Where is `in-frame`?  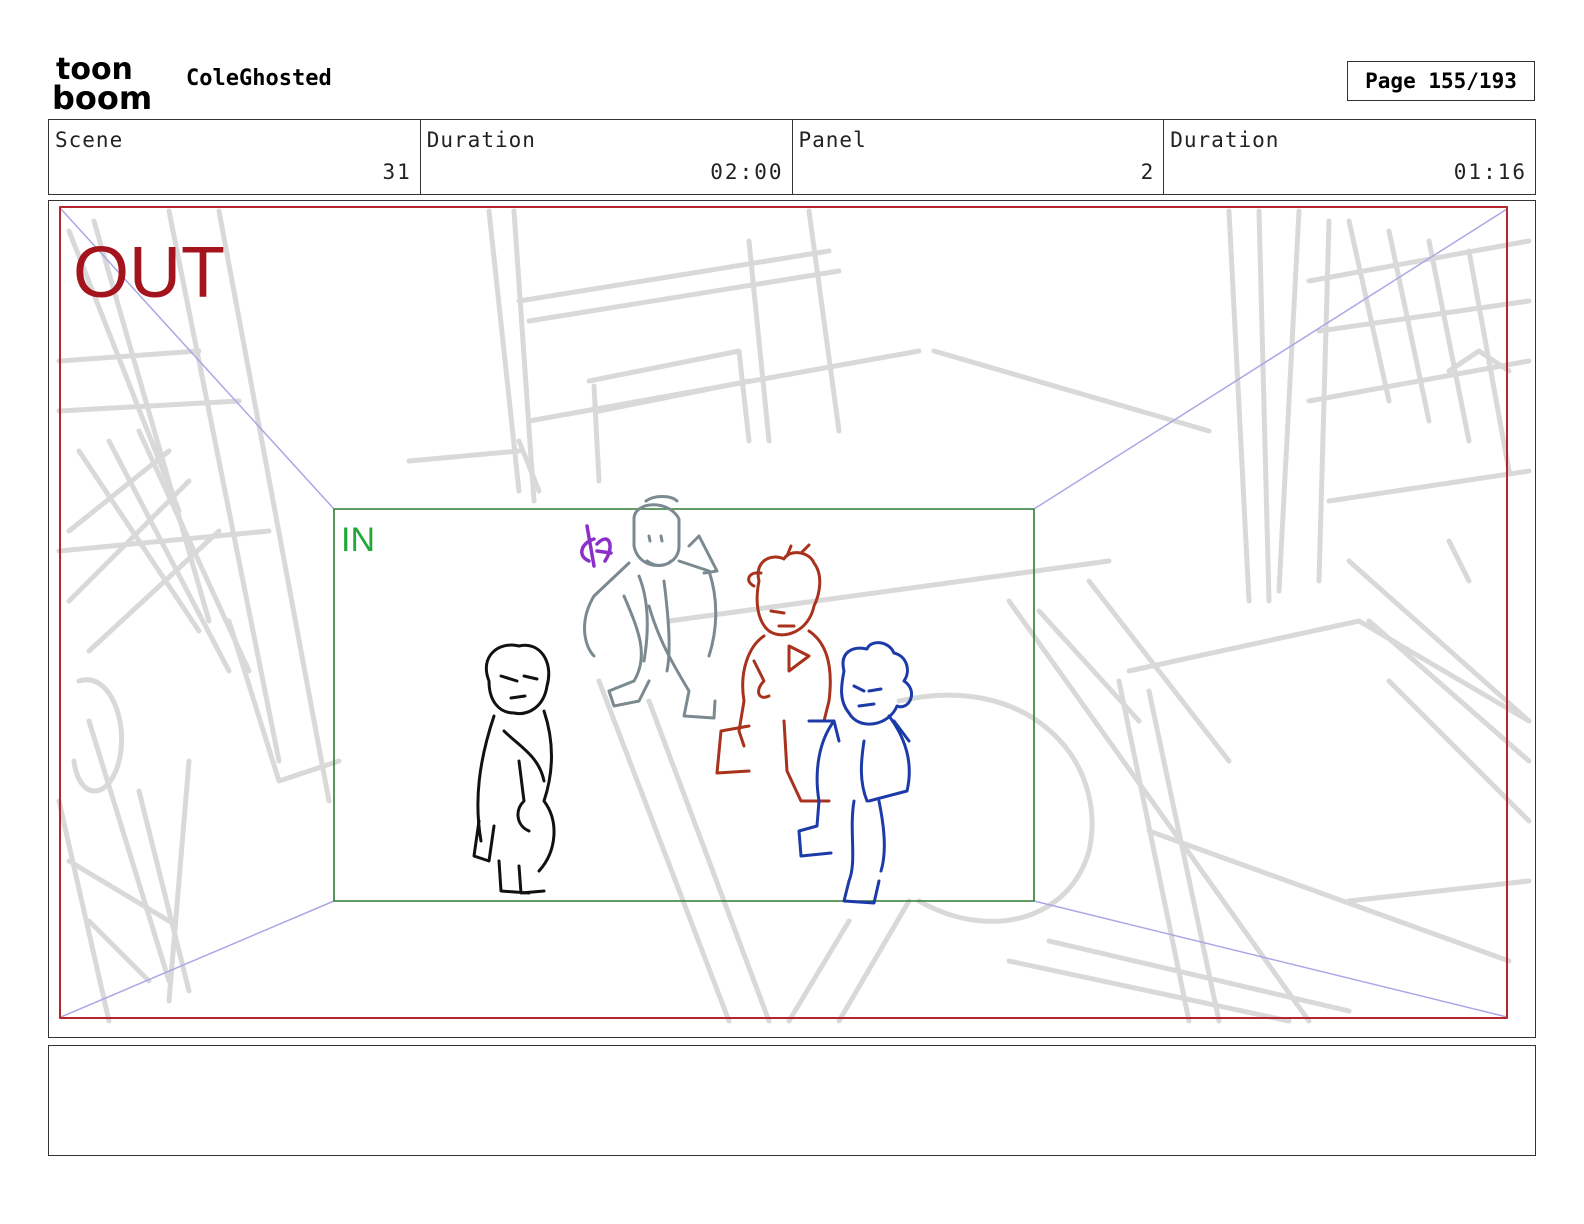
in-frame is located at coordinates (684, 705).